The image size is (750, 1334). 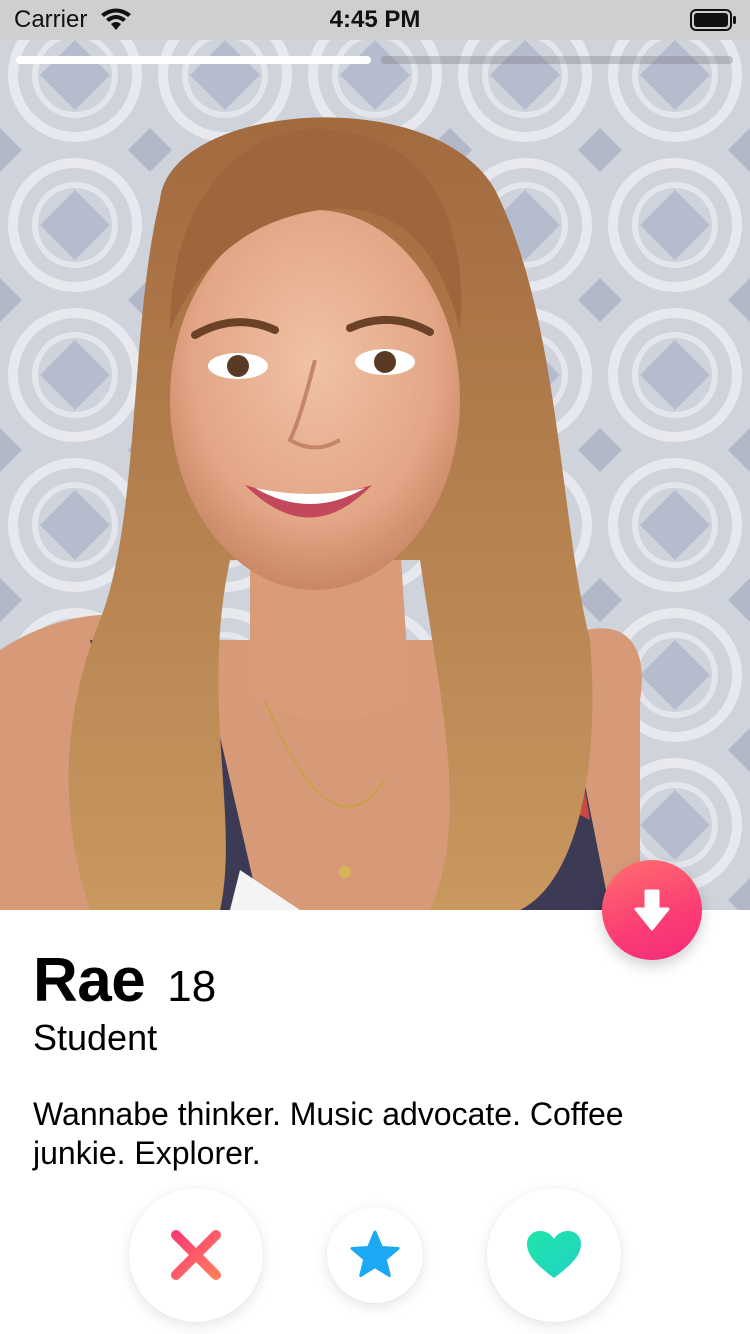 What do you see at coordinates (89, 980) in the screenshot?
I see `profile-name: Rae` at bounding box center [89, 980].